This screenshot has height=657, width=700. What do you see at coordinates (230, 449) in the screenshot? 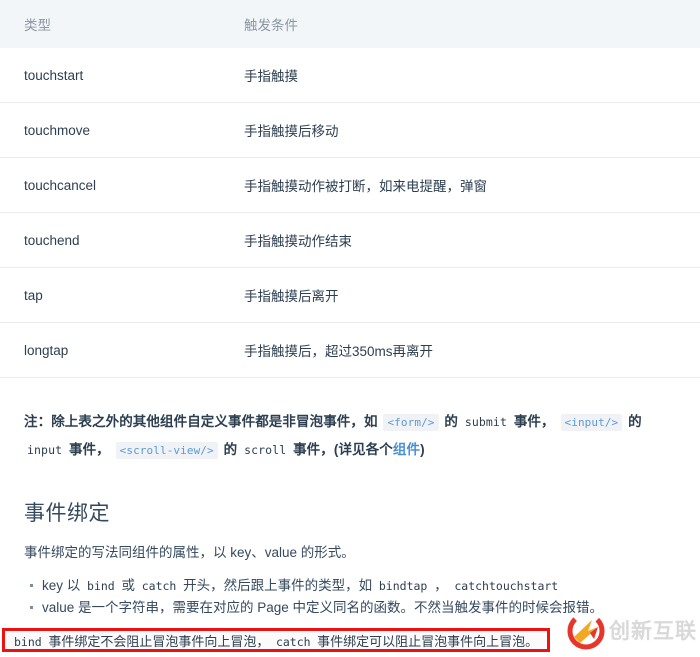
I see `note-text-6: 的` at bounding box center [230, 449].